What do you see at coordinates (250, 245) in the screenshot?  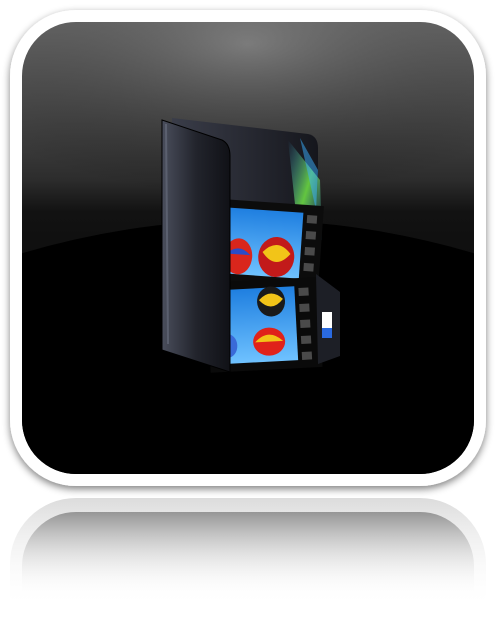 I see `video-folder-icon` at bounding box center [250, 245].